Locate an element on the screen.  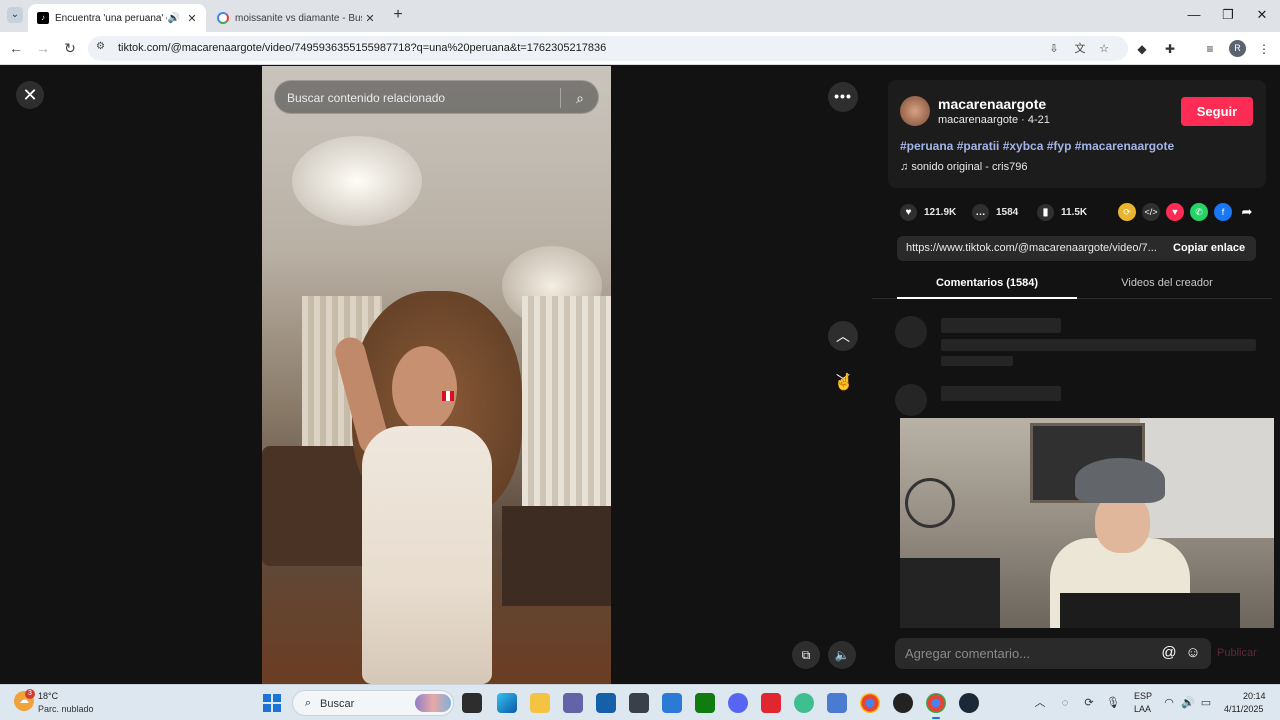
browser-menu-icon: ⋮ is located at coordinates (1264, 49).